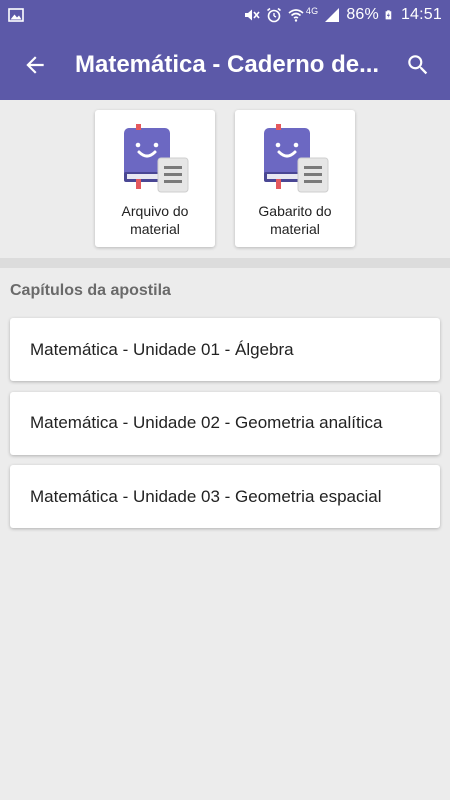  I want to click on material-answers-card: Gabarito do material, so click(295, 178).